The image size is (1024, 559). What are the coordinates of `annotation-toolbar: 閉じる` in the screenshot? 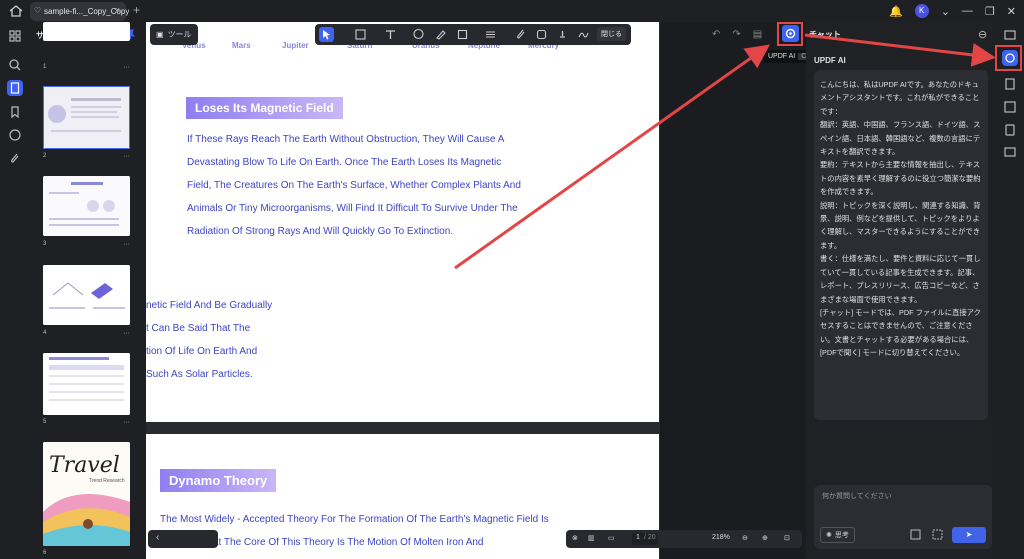 It's located at (473, 34).